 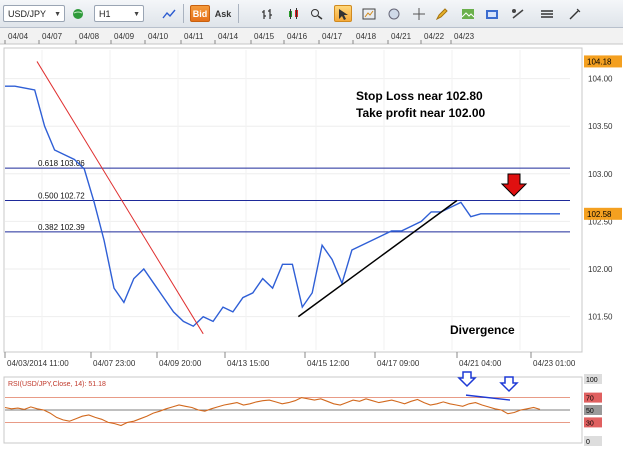 I want to click on price-tick-label: 104.00, so click(x=600, y=79).